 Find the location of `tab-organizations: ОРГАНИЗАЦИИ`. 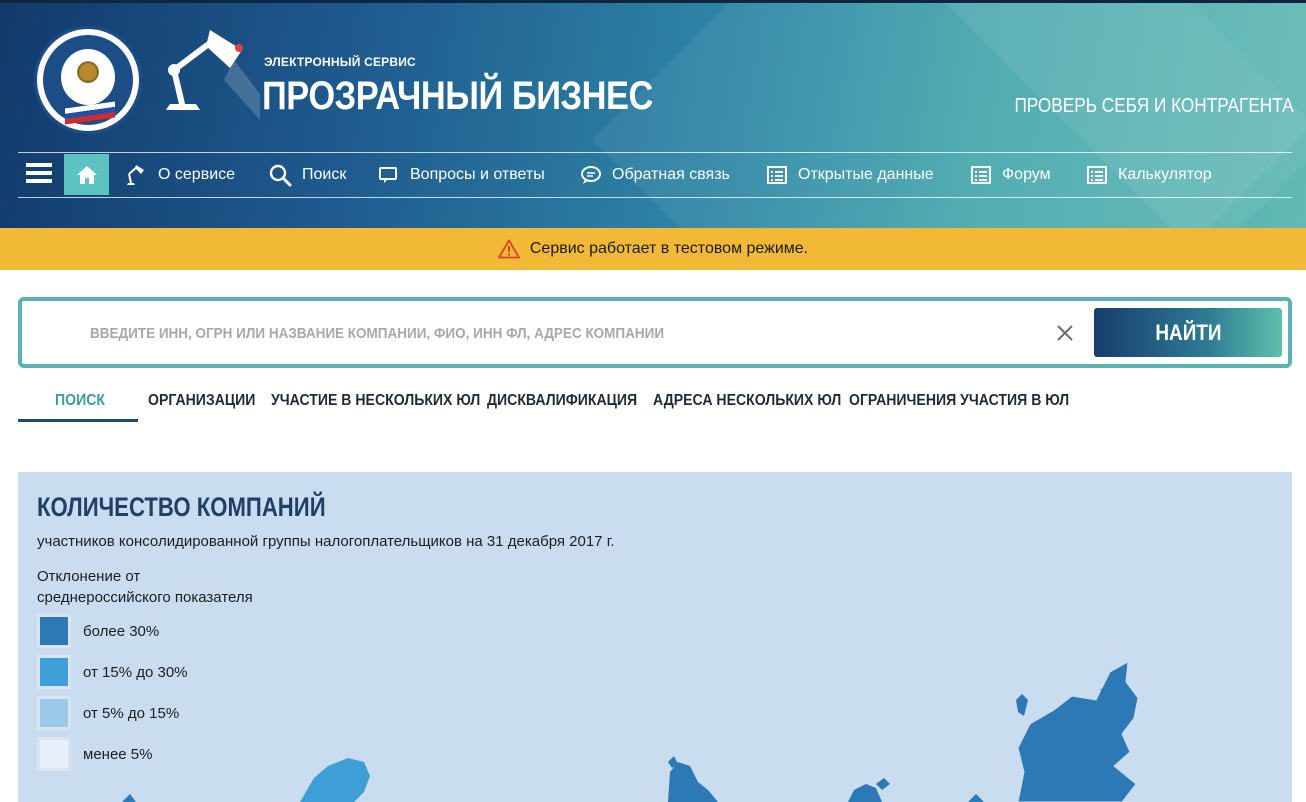

tab-organizations: ОРГАНИЗАЦИИ is located at coordinates (201, 402).